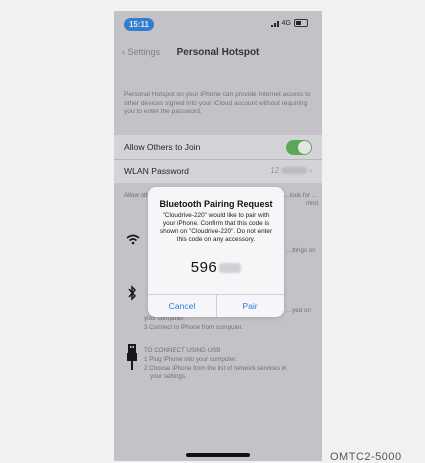 The width and height of the screenshot is (425, 463). Describe the element at coordinates (218, 455) in the screenshot. I see `home-indicator` at that location.